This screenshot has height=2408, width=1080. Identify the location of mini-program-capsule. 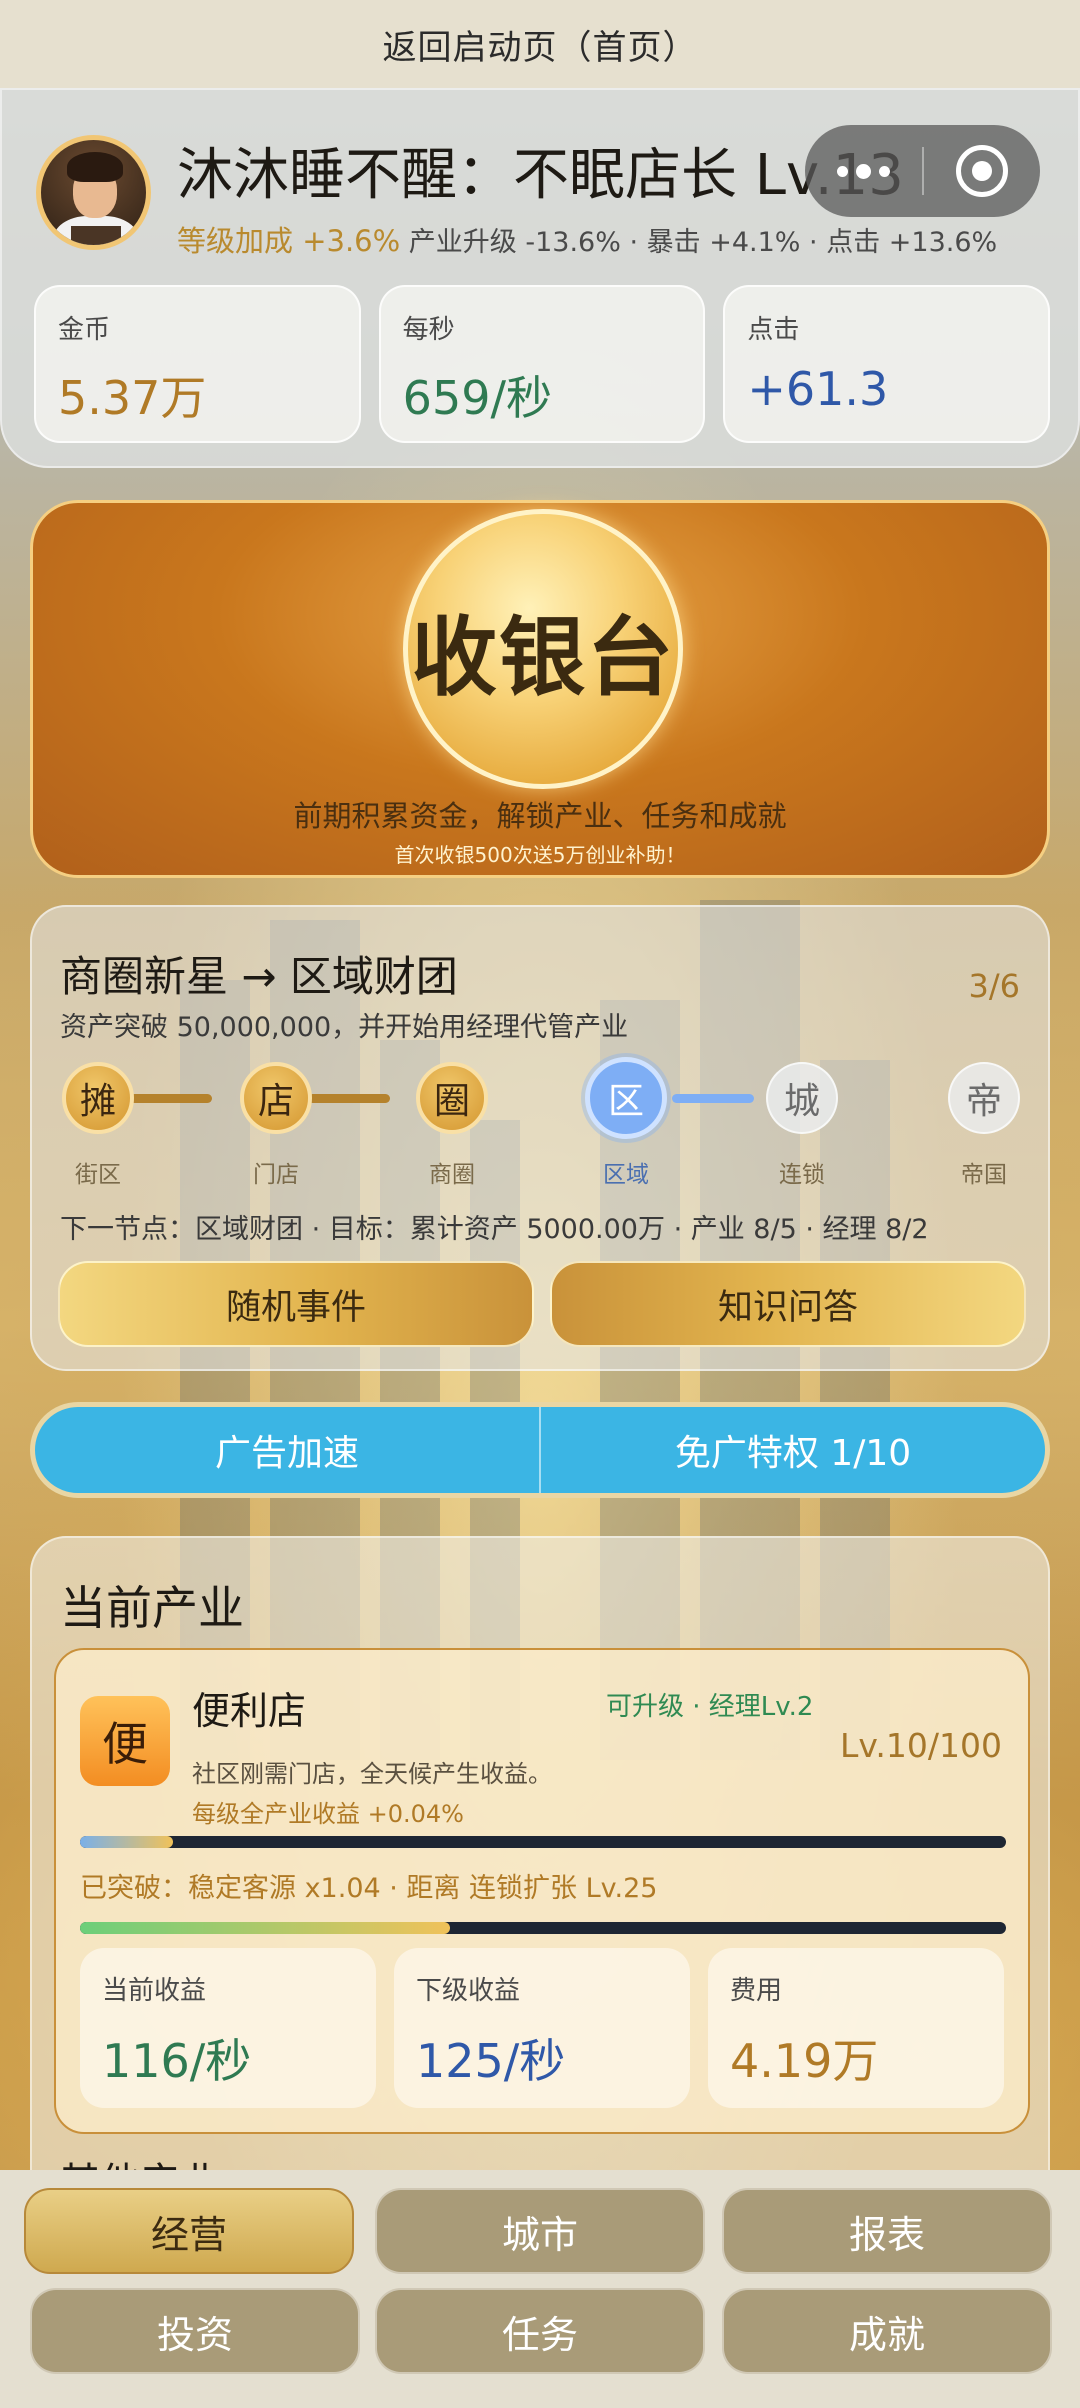
(922, 171).